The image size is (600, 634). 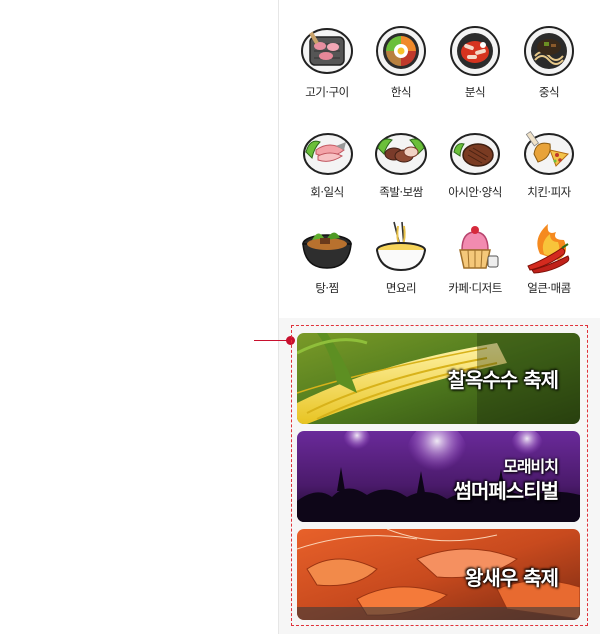 I want to click on jajangmyeon-icon, so click(x=549, y=51).